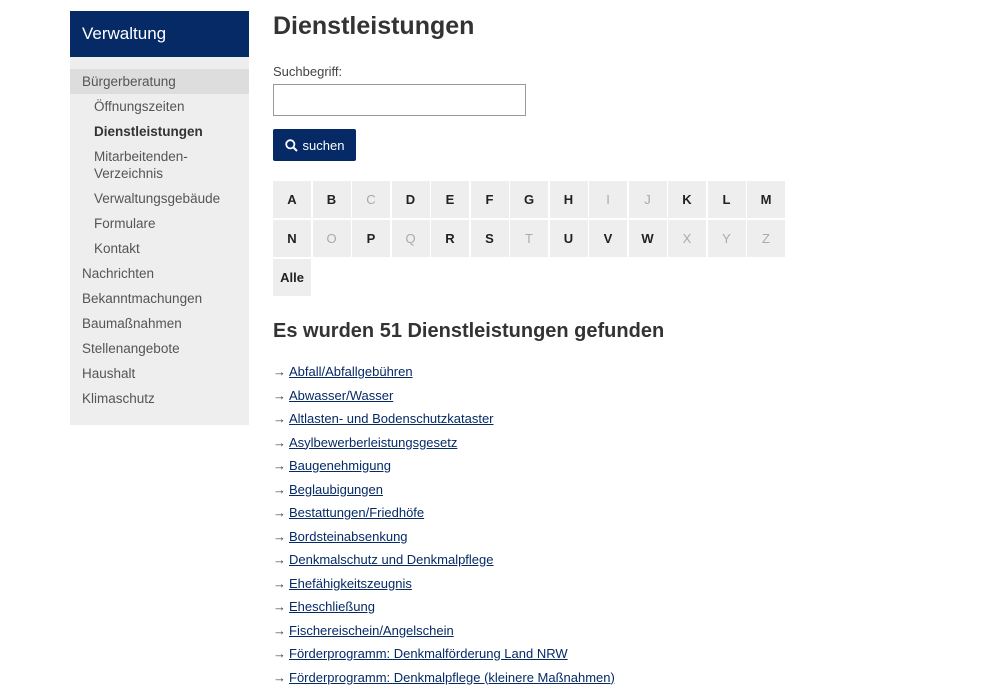 This screenshot has width=1000, height=689. What do you see at coordinates (332, 606) in the screenshot?
I see `result-link: Eheschließung` at bounding box center [332, 606].